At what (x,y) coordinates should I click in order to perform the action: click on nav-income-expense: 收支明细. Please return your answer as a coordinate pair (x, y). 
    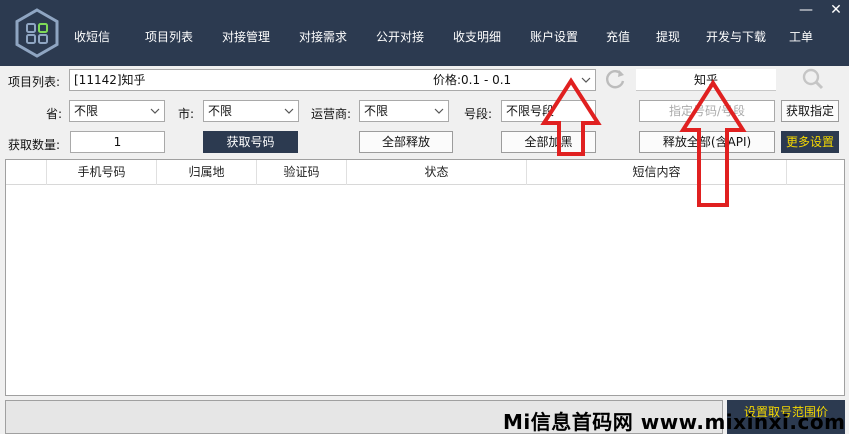
    Looking at the image, I should click on (477, 36).